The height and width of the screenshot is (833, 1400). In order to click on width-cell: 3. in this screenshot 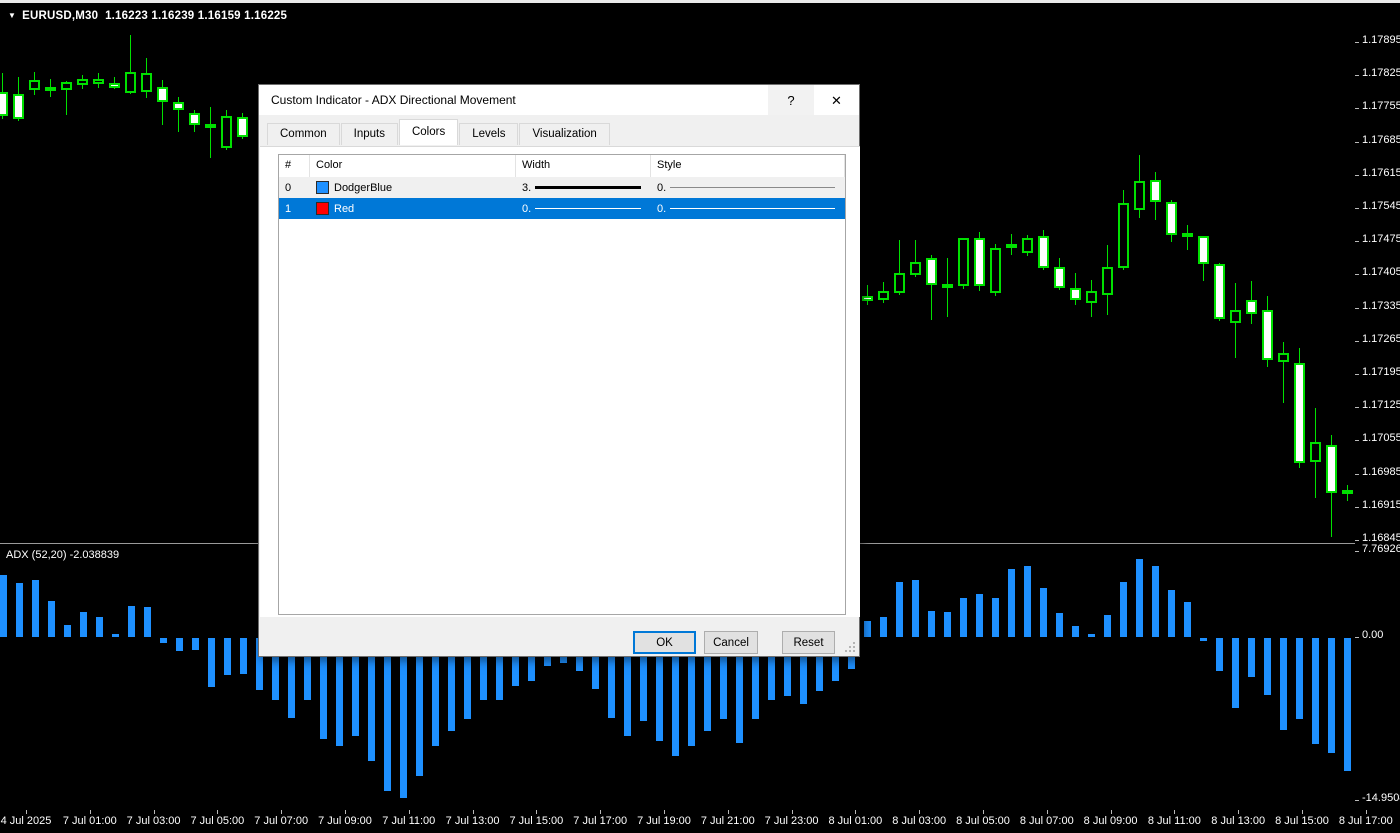, I will do `click(583, 187)`.